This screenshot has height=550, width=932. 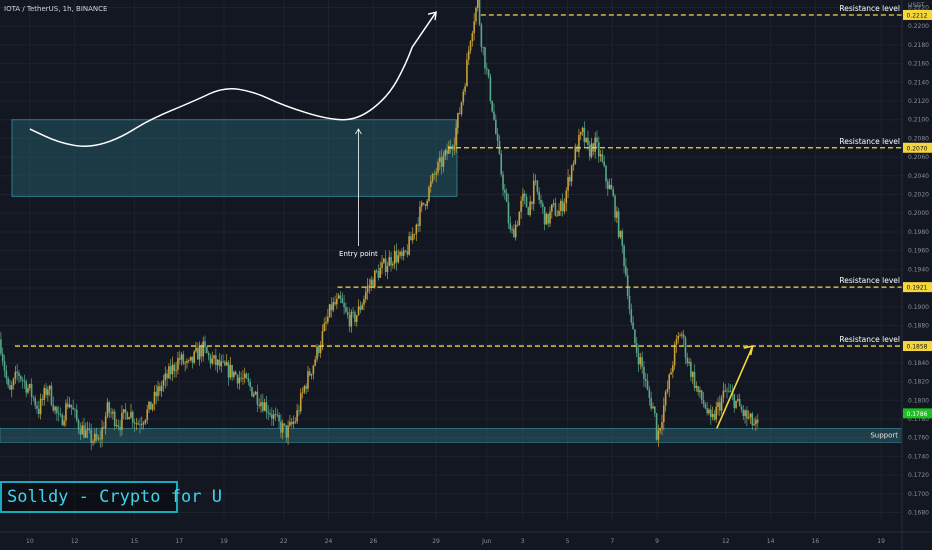 What do you see at coordinates (918, 363) in the screenshot?
I see `price-tick-label: 0.1840` at bounding box center [918, 363].